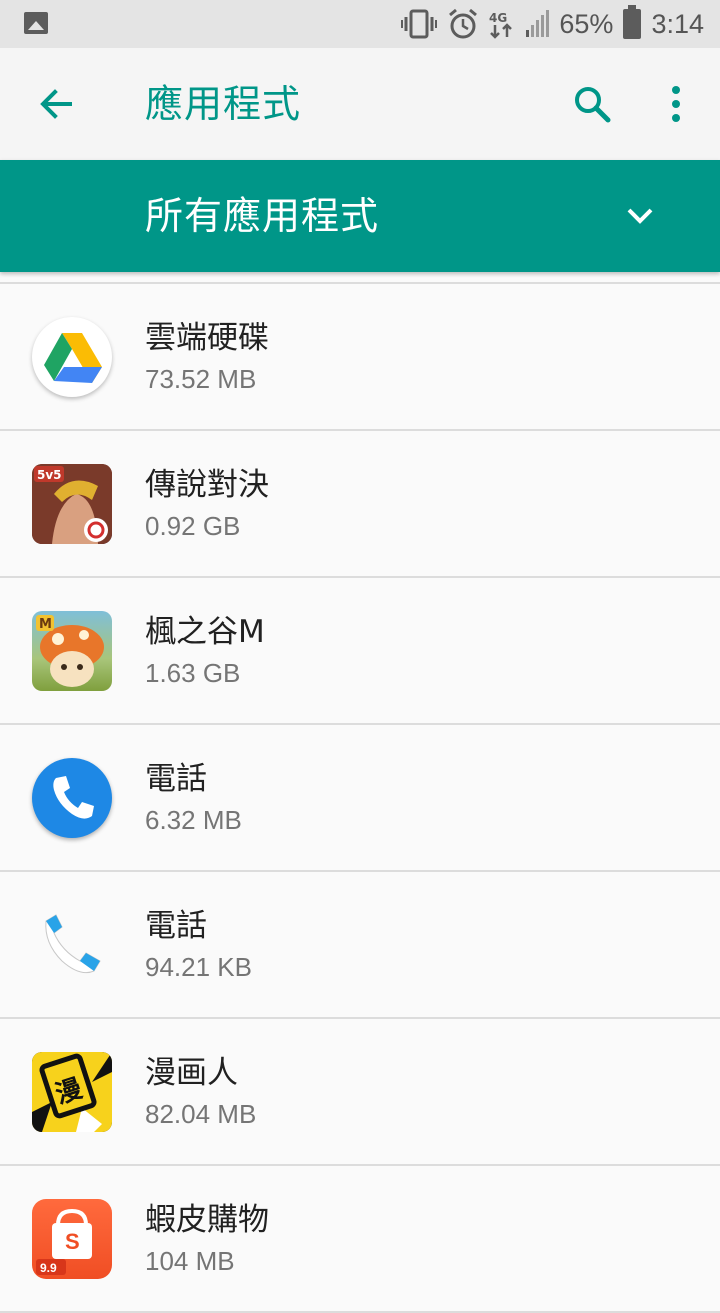 The width and height of the screenshot is (720, 1313). I want to click on back-button, so click(56, 104).